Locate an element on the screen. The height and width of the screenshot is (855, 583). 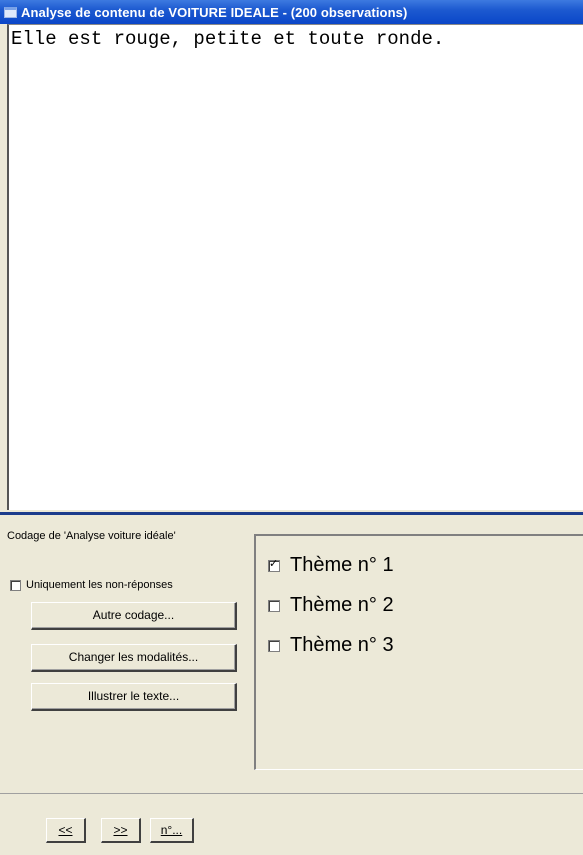
theme-label: Thème n° 2 is located at coordinates (342, 605).